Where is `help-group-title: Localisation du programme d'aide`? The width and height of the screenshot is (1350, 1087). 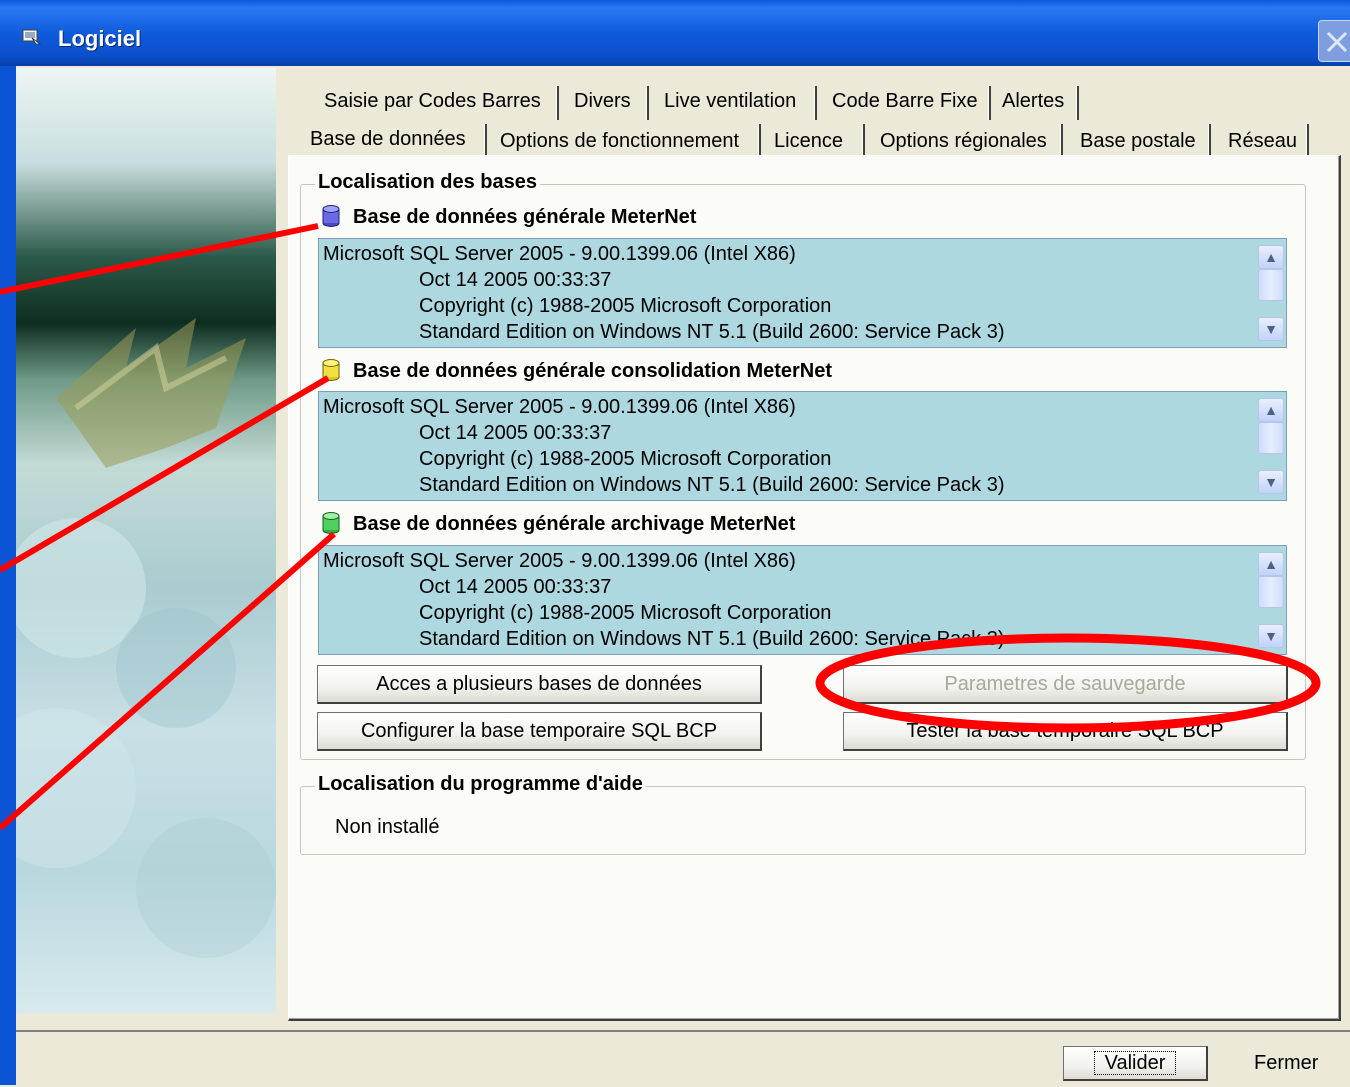 help-group-title: Localisation du programme d'aide is located at coordinates (480, 784).